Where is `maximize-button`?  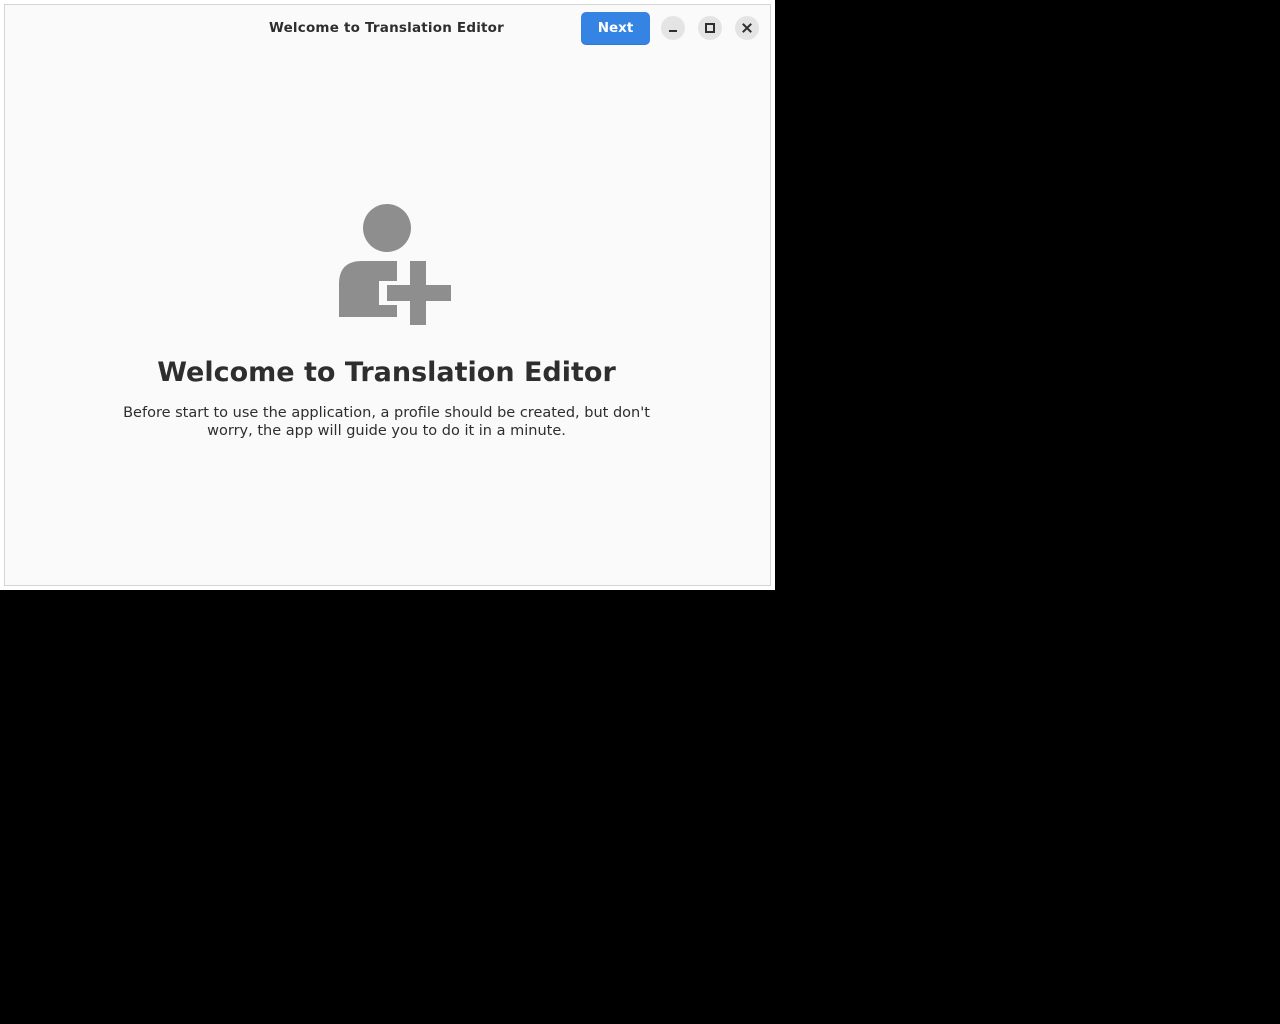 maximize-button is located at coordinates (710, 28).